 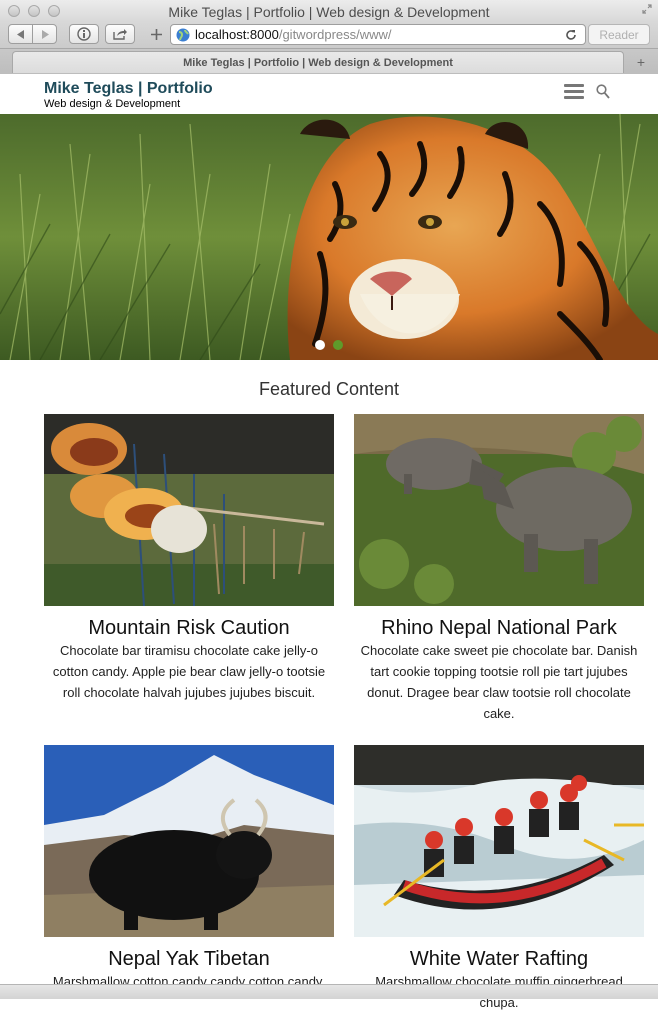 What do you see at coordinates (499, 841) in the screenshot?
I see `card-image-rafting` at bounding box center [499, 841].